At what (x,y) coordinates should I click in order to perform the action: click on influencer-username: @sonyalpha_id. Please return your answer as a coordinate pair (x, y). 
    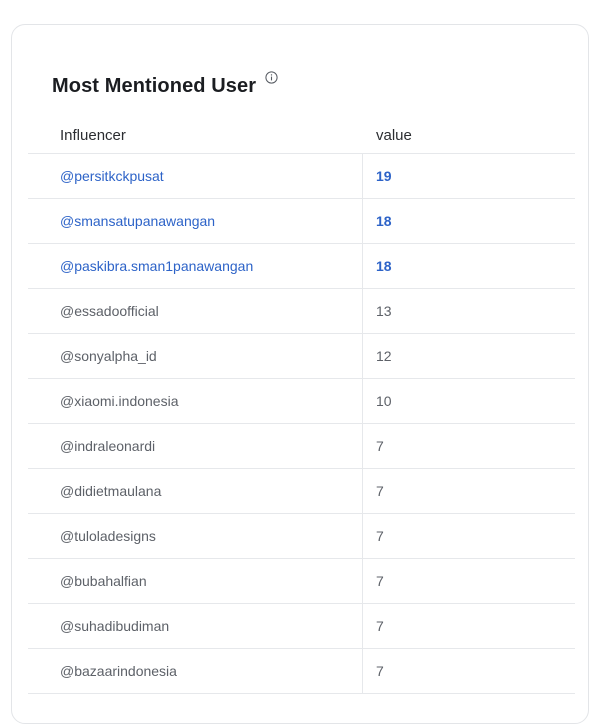
    Looking at the image, I should click on (195, 356).